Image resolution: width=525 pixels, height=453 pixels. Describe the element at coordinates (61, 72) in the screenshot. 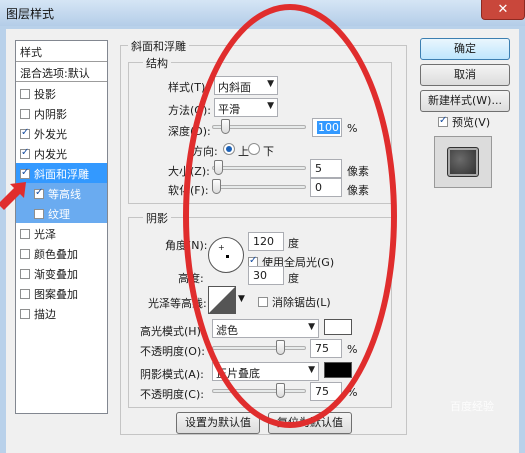

I see `blend-options-item: 混合选项:默认` at that location.